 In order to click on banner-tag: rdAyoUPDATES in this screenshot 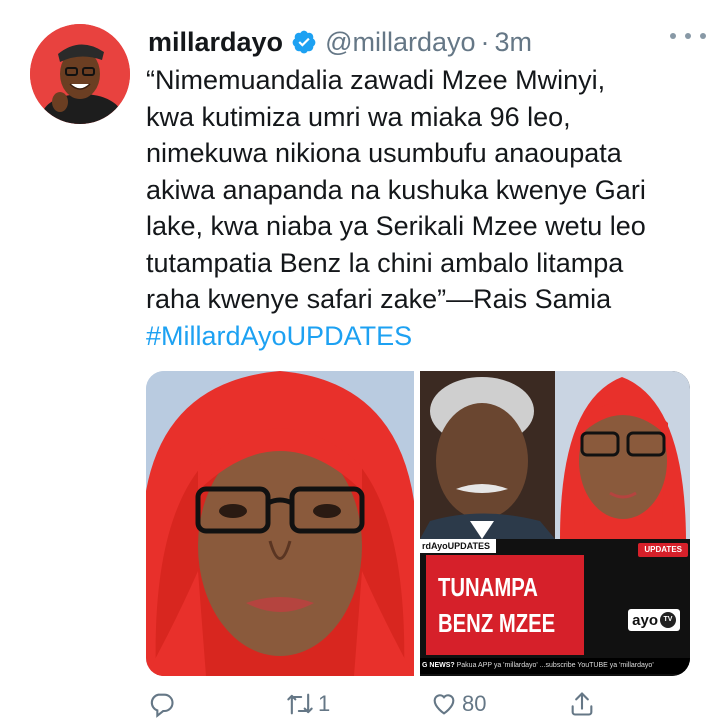, I will do `click(458, 546)`.